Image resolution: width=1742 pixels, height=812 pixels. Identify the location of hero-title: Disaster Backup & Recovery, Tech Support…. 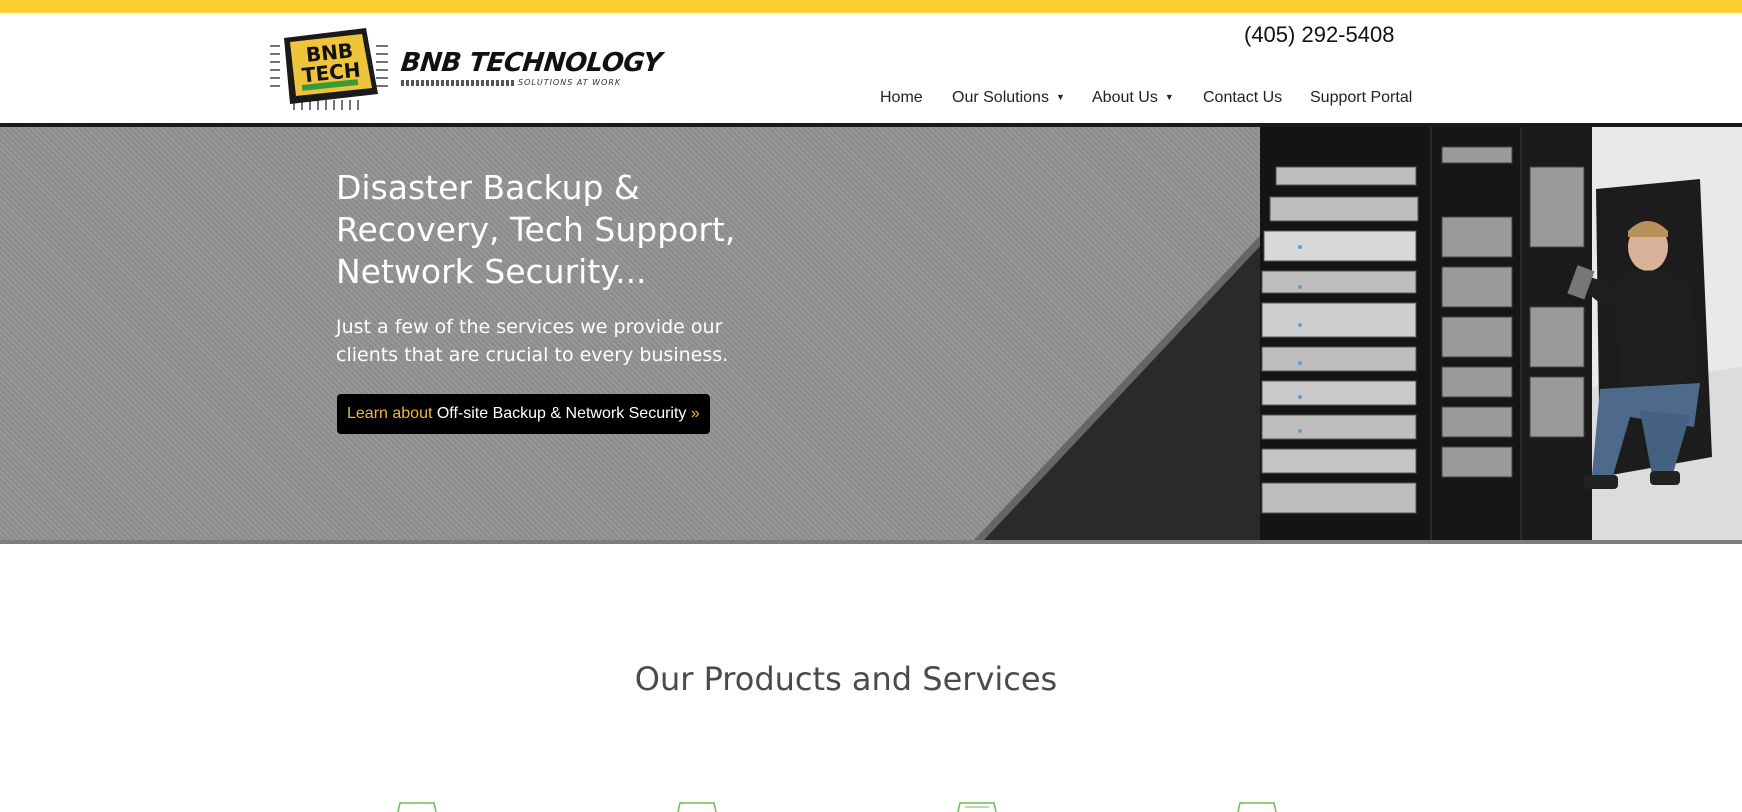
(536, 229).